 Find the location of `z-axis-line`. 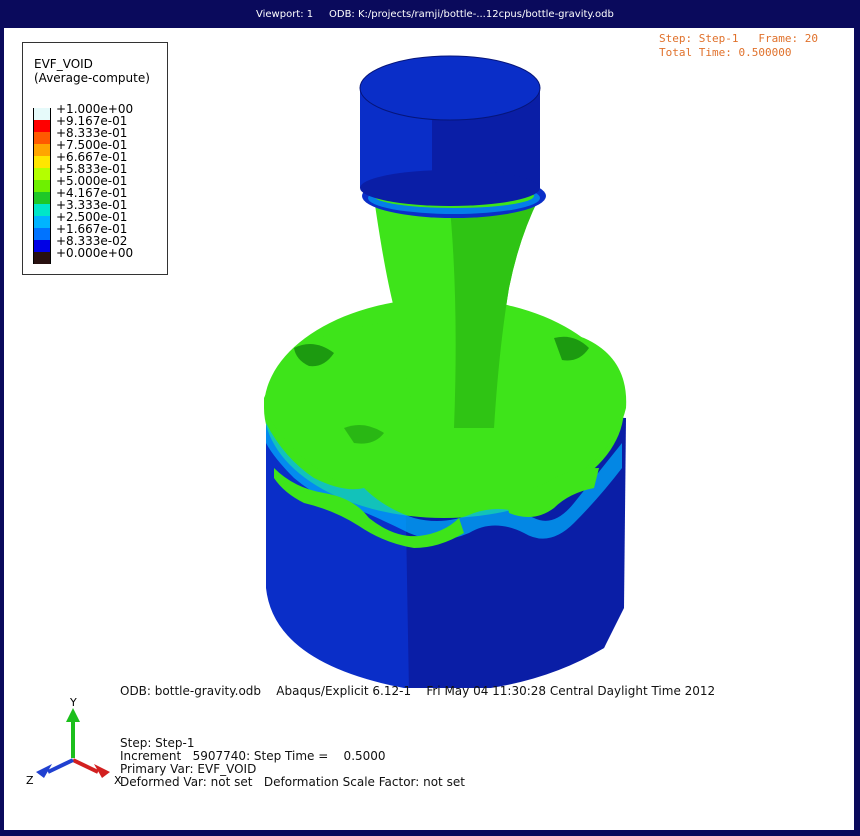

z-axis-line is located at coordinates (60, 766).